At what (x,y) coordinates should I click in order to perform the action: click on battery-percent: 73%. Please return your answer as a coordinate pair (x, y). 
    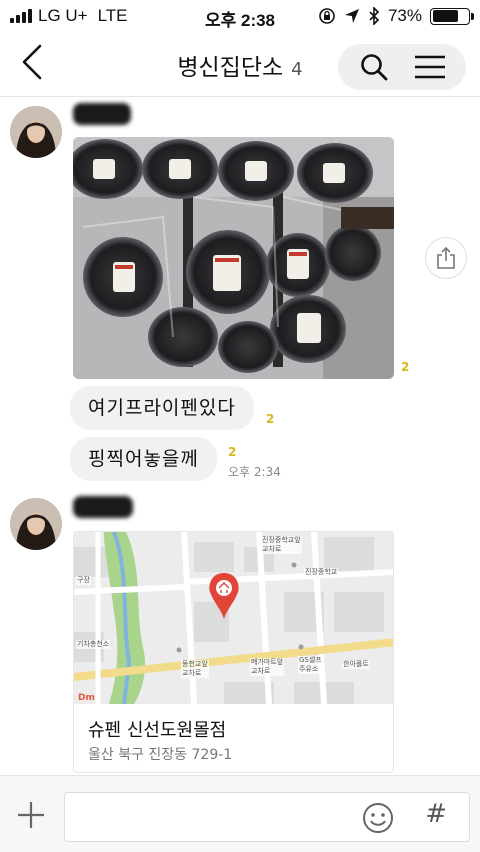
    Looking at the image, I should click on (404, 15).